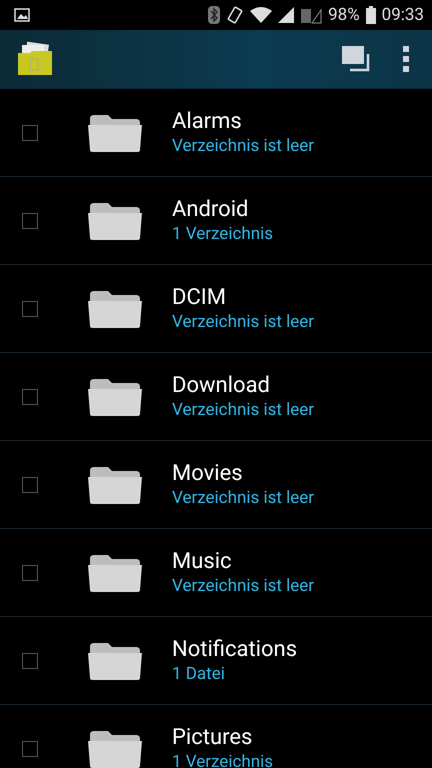 This screenshot has height=768, width=432. I want to click on overflow-menu-icon, so click(406, 59).